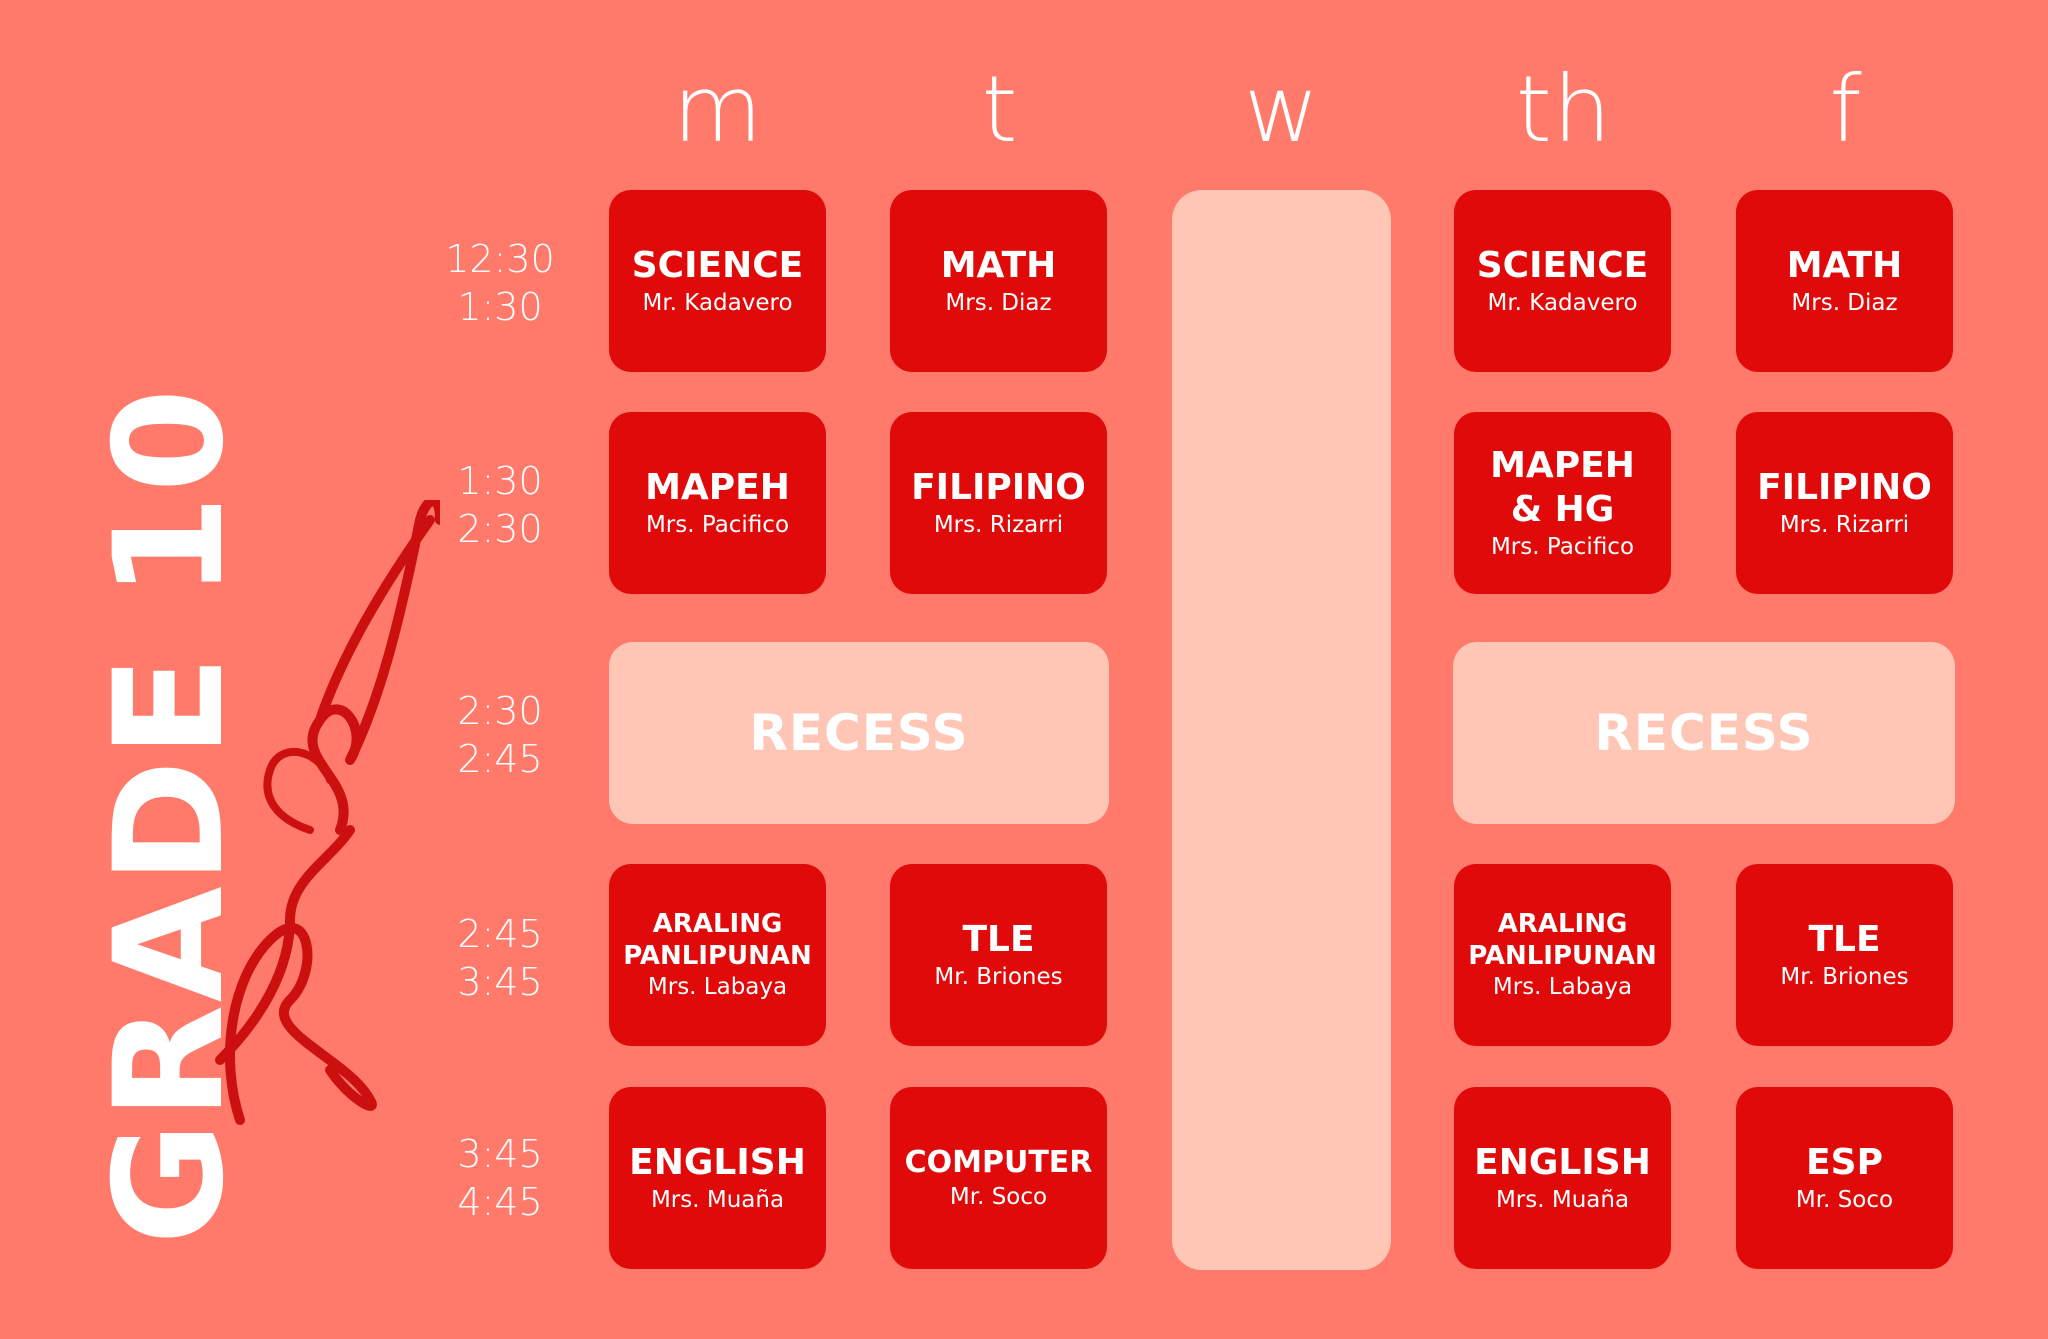 Image resolution: width=2048 pixels, height=1339 pixels. What do you see at coordinates (1281, 730) in the screenshot?
I see `wednesday-block` at bounding box center [1281, 730].